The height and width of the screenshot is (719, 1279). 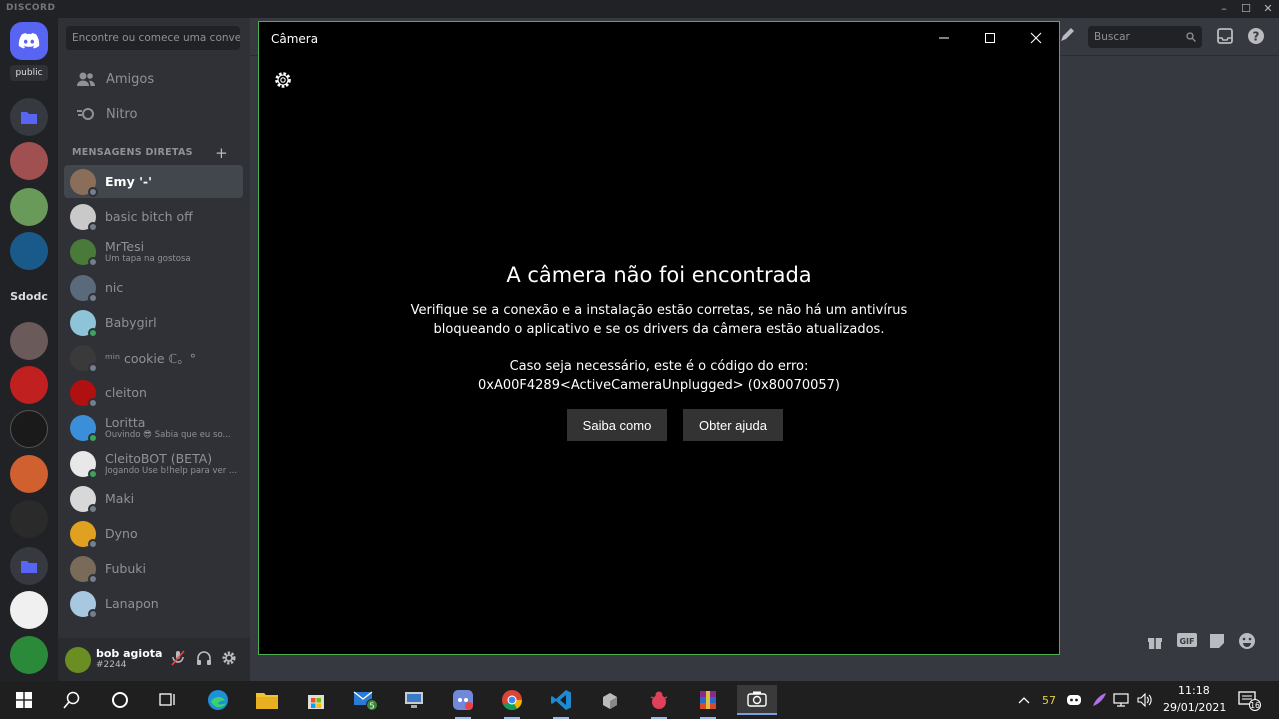 I want to click on sticker-icon, so click(x=1219, y=643).